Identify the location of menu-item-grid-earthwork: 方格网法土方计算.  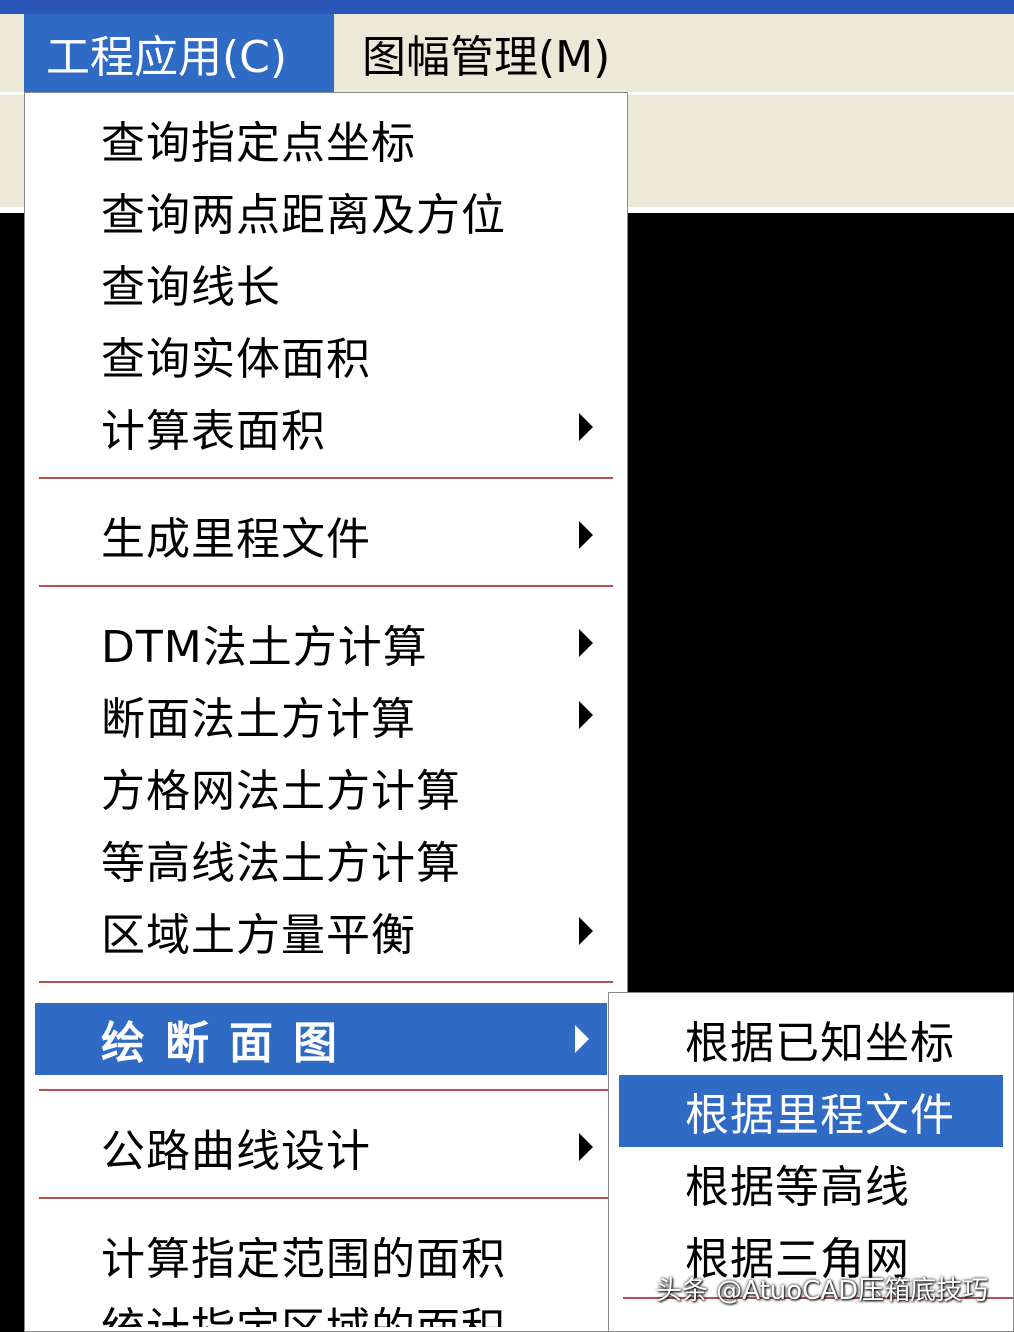
(326, 787).